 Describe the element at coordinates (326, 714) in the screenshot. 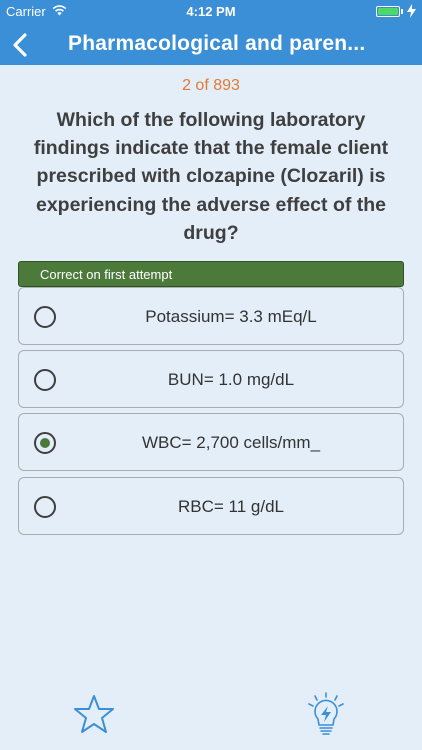

I see `lightbulb-icon` at that location.